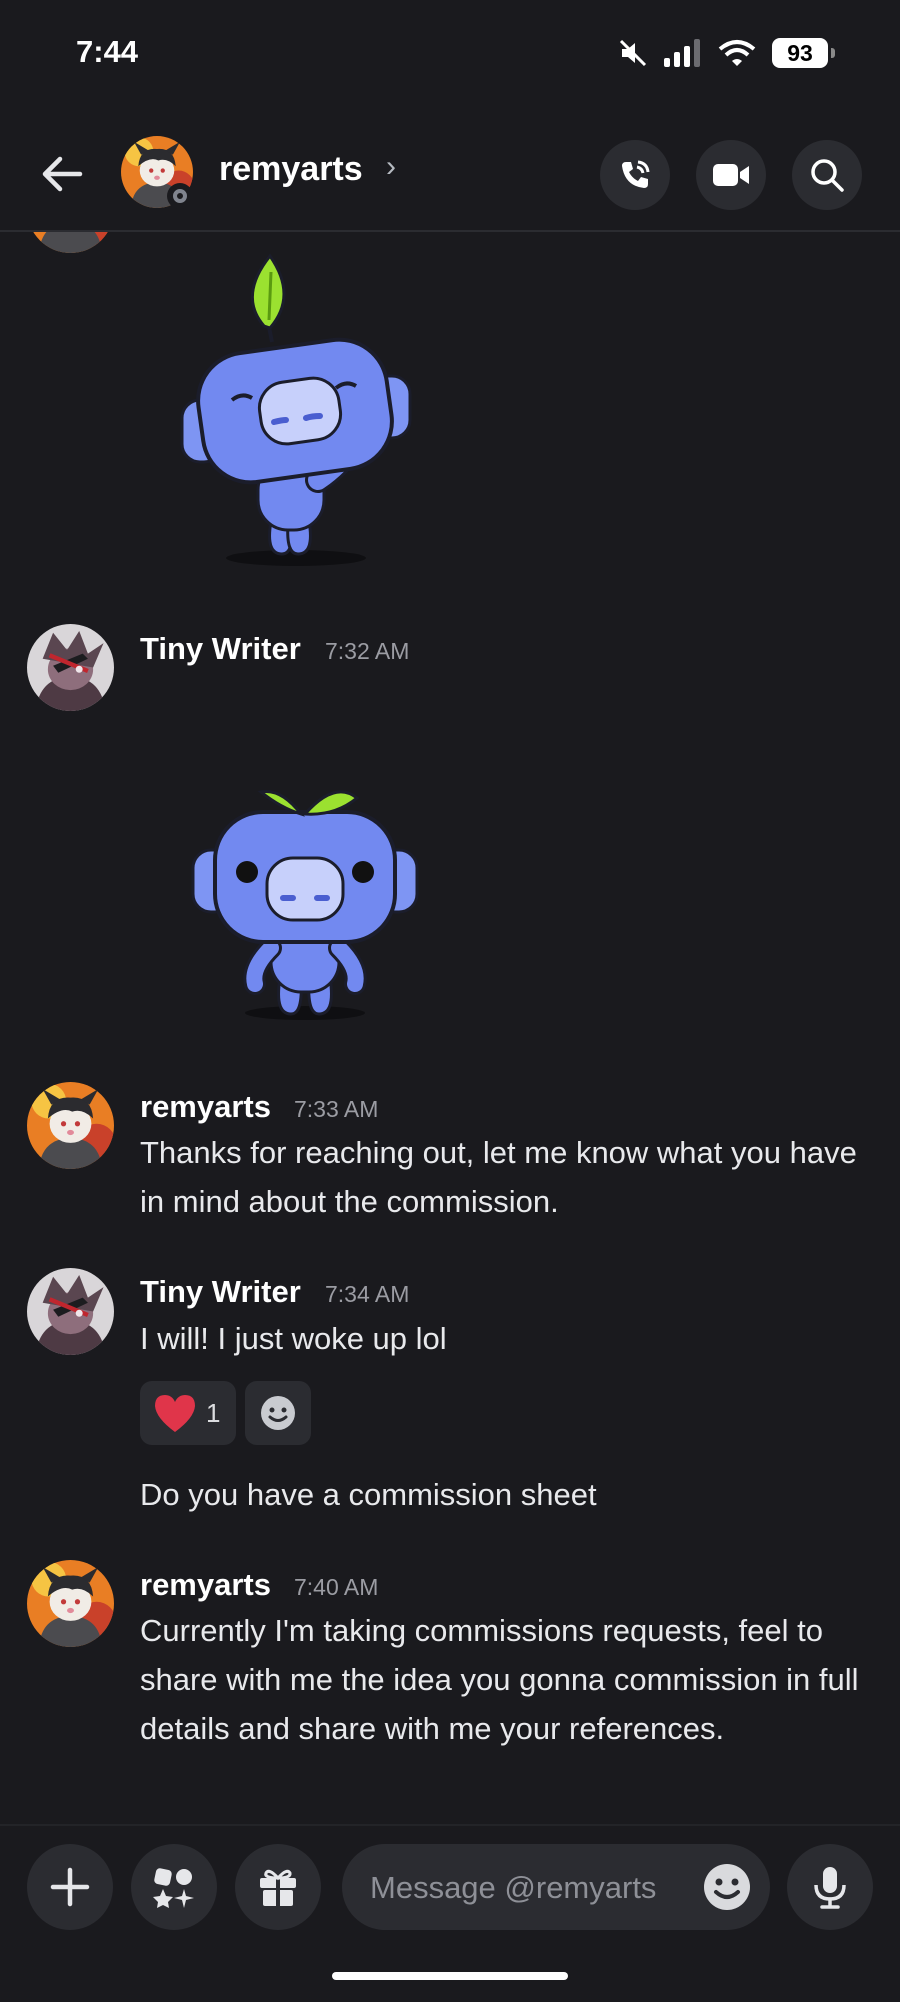  I want to click on signal-icon, so click(682, 53).